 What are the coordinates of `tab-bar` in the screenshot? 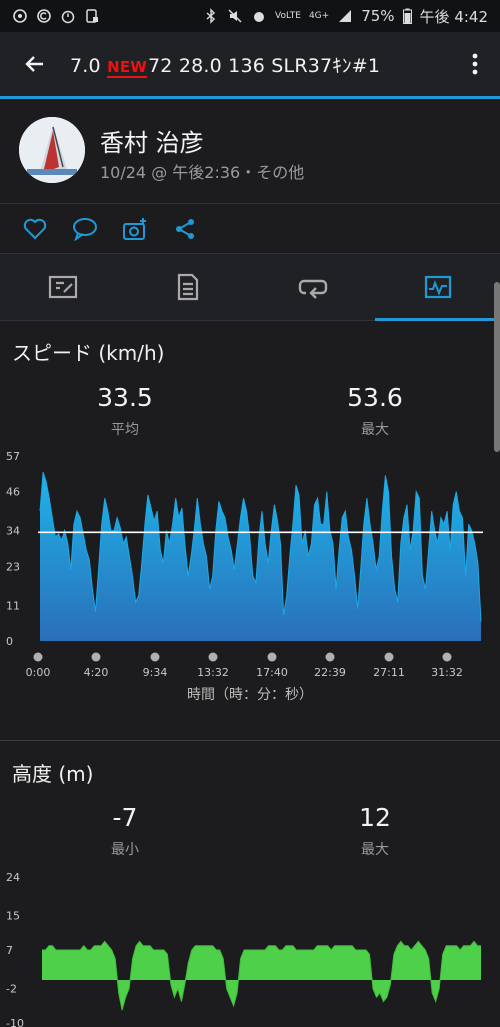 It's located at (250, 287).